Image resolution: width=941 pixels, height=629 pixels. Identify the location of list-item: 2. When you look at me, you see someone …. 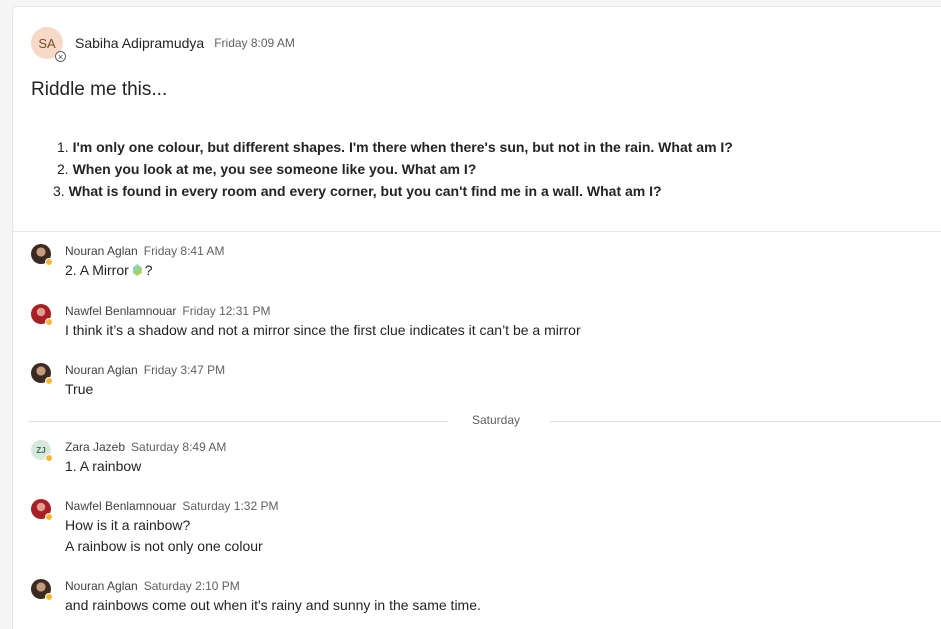
(267, 169).